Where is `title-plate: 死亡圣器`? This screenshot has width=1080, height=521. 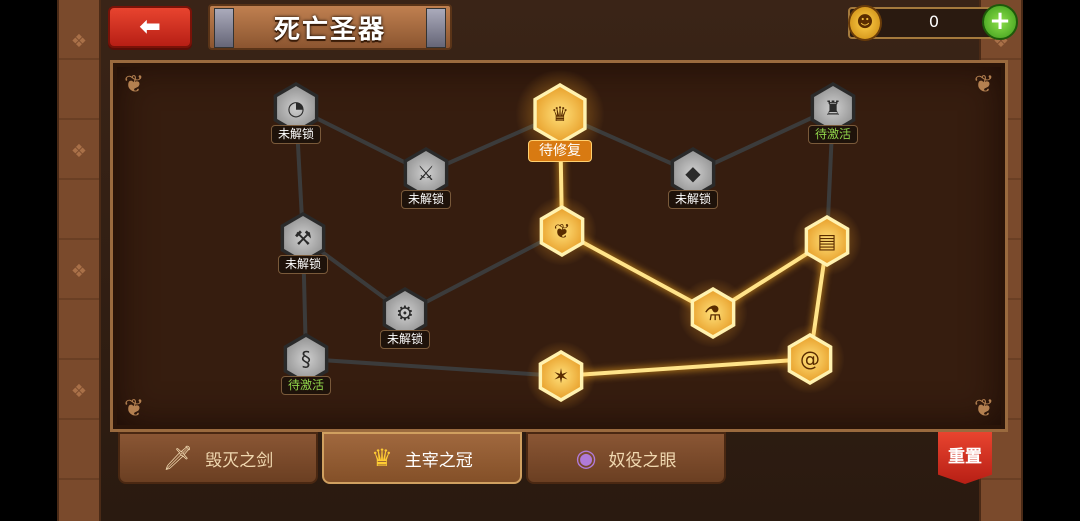 title-plate: 死亡圣器 is located at coordinates (330, 27).